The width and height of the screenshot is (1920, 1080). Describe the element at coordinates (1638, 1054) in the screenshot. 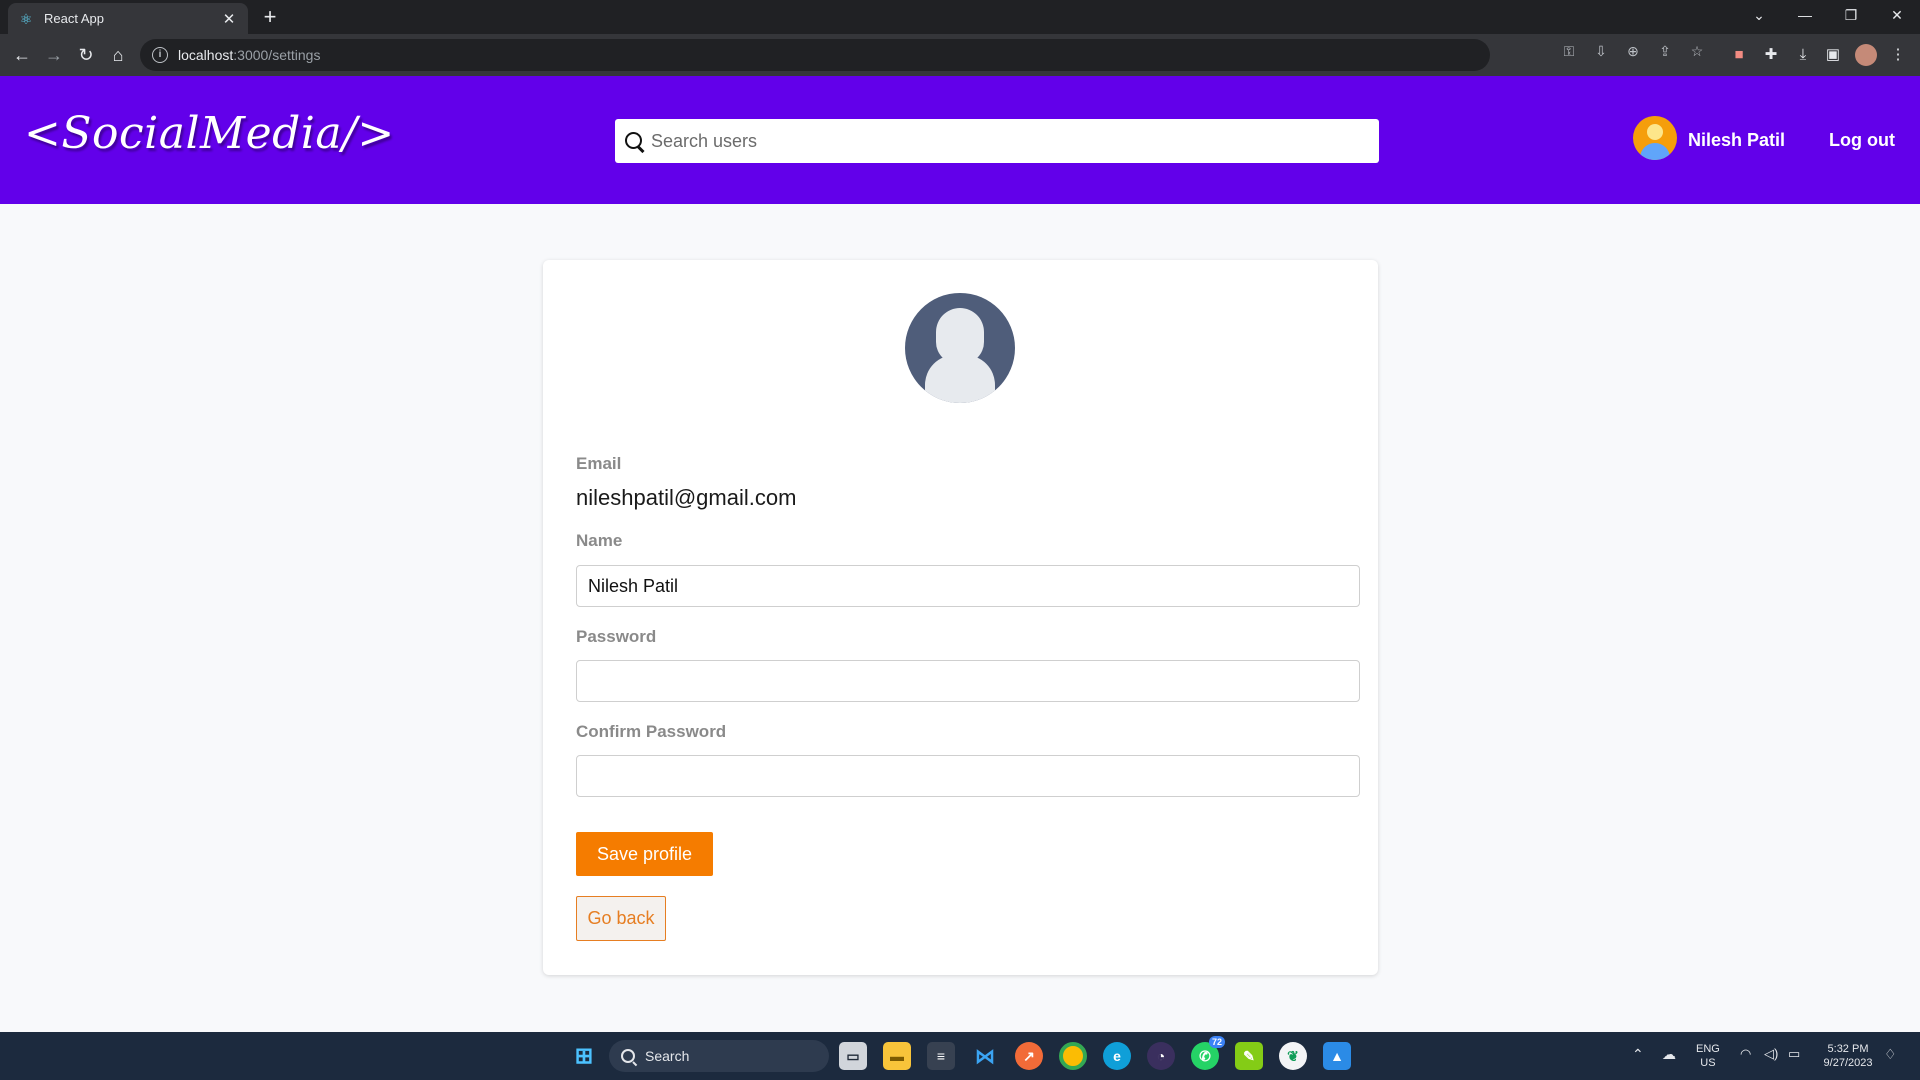

I see `tray-overflow-icon: ⌃` at that location.